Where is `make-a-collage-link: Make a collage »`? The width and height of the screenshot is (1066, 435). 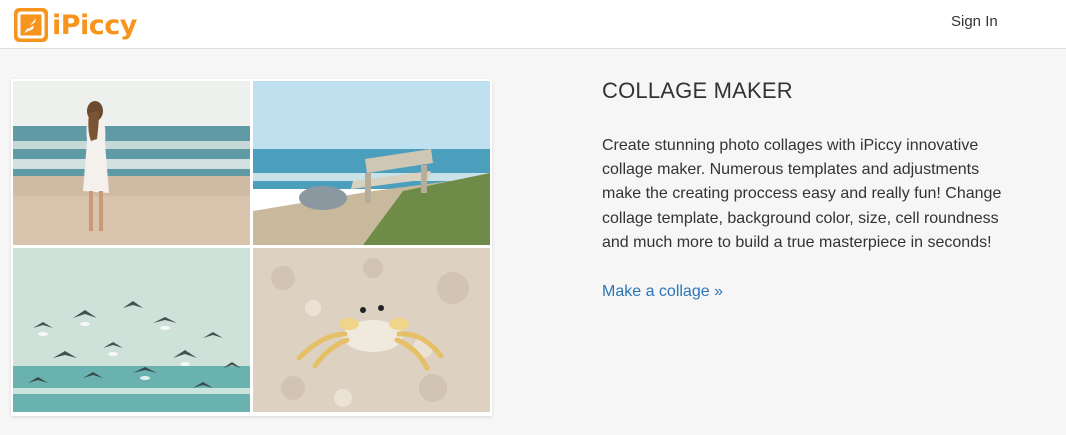 make-a-collage-link: Make a collage » is located at coordinates (662, 292).